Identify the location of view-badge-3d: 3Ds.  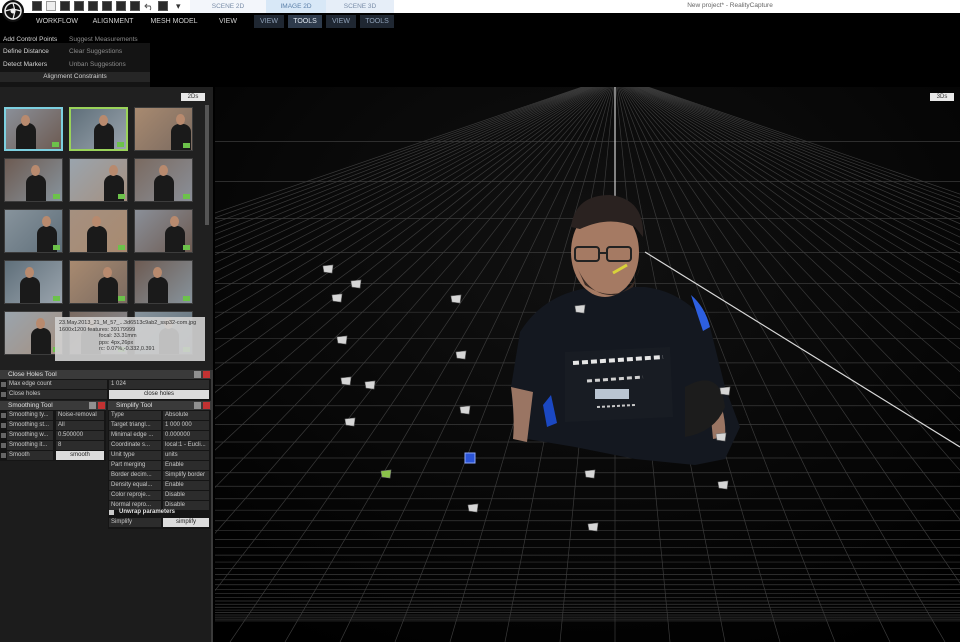
(942, 97).